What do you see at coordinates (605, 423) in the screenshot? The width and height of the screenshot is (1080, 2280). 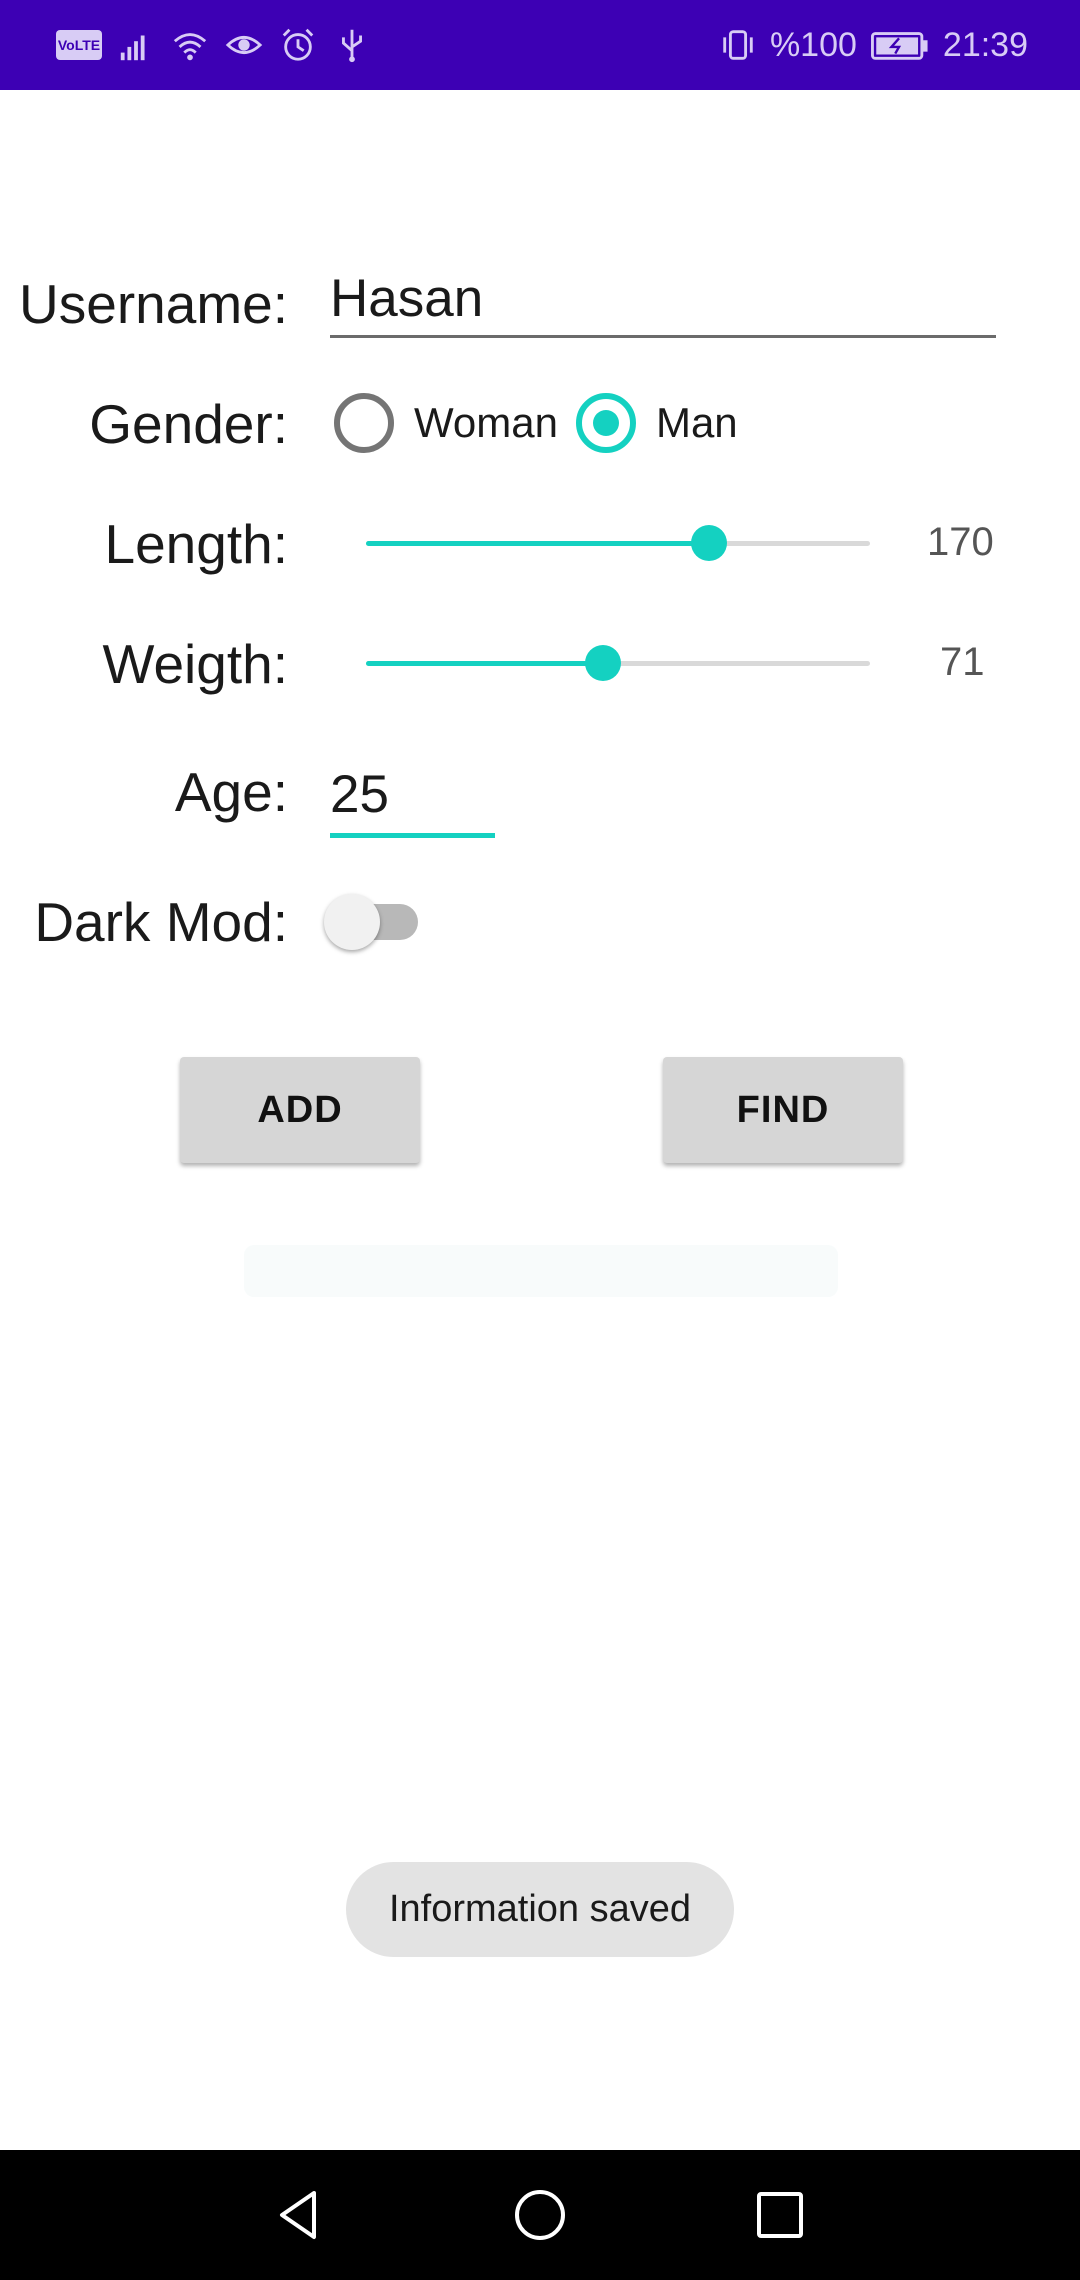 I see `radio-checked-icon` at bounding box center [605, 423].